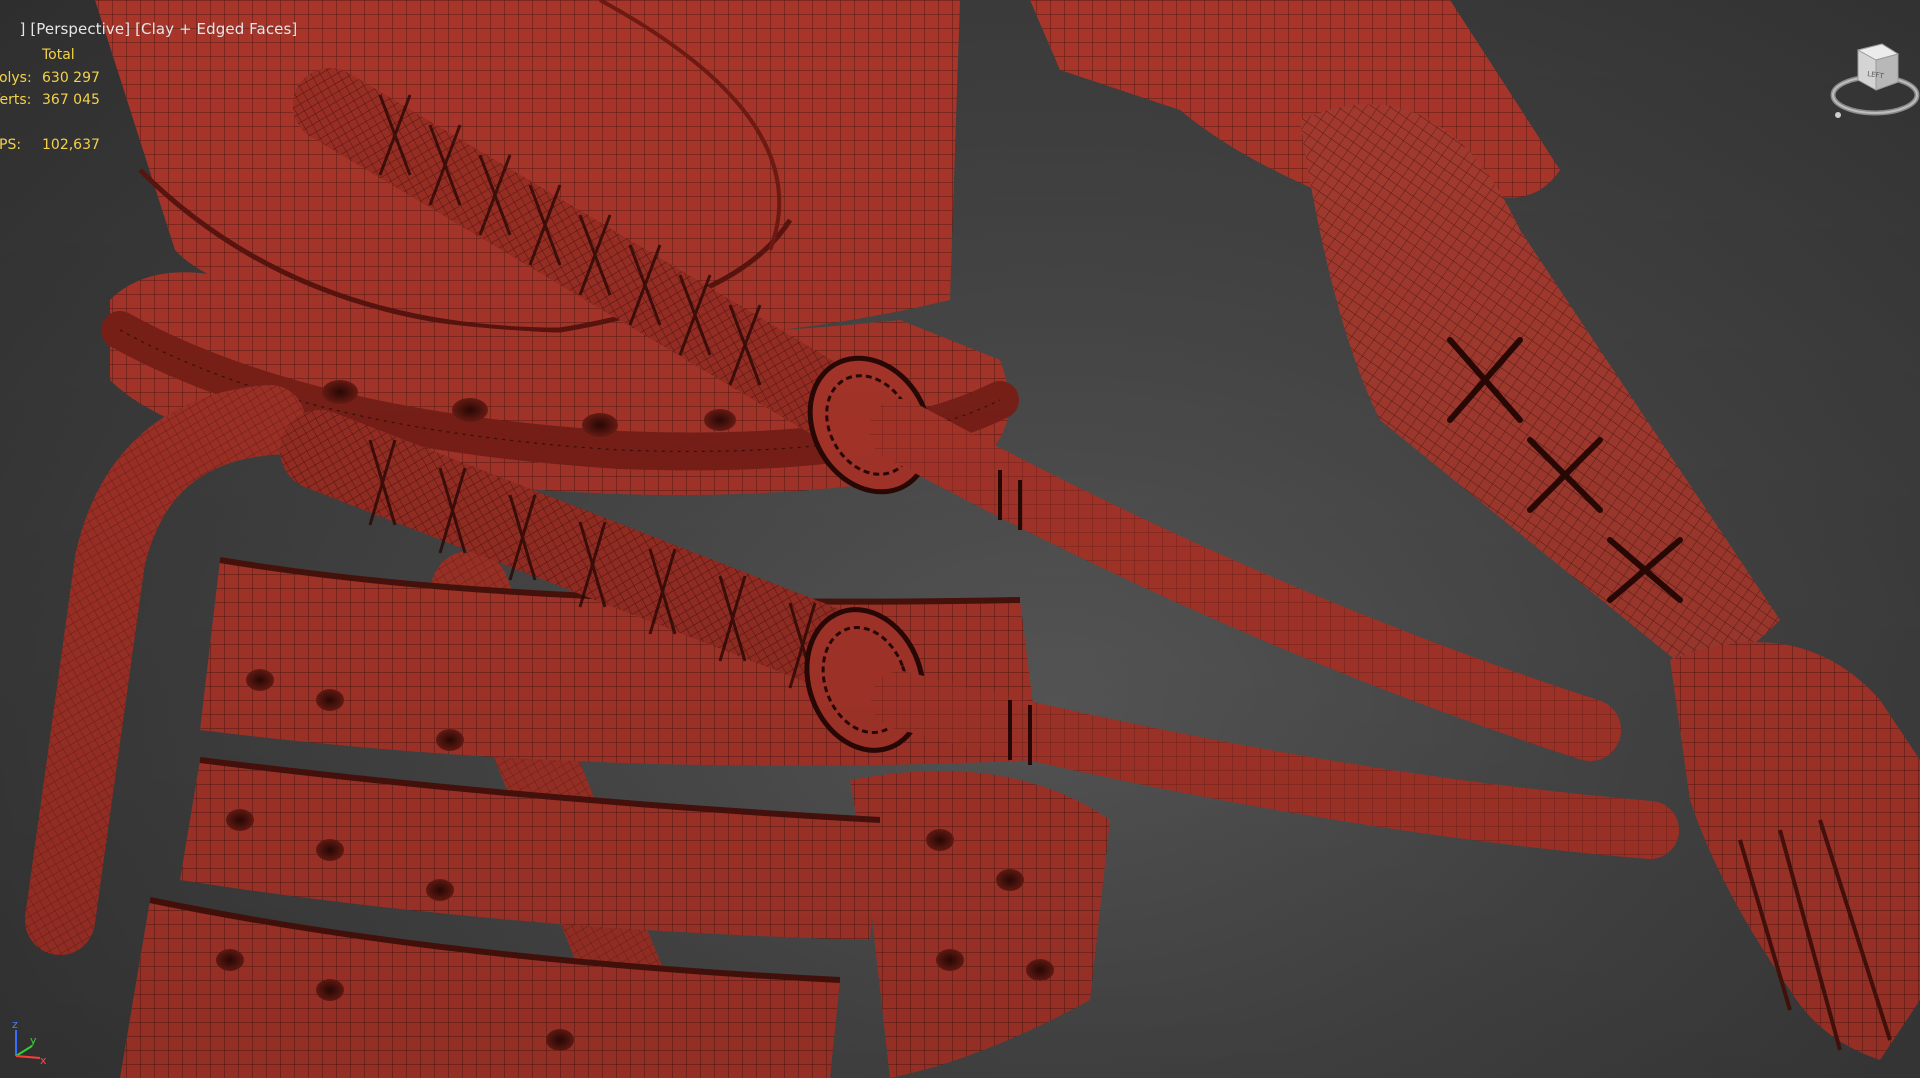 The width and height of the screenshot is (1920, 1078). What do you see at coordinates (11, 145) in the screenshot?
I see `stats-fps-label: FPS:` at bounding box center [11, 145].